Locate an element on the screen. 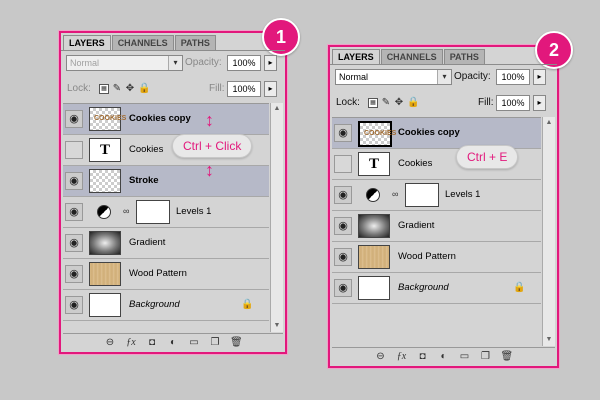  opacity-label: Opacity: is located at coordinates (203, 62).